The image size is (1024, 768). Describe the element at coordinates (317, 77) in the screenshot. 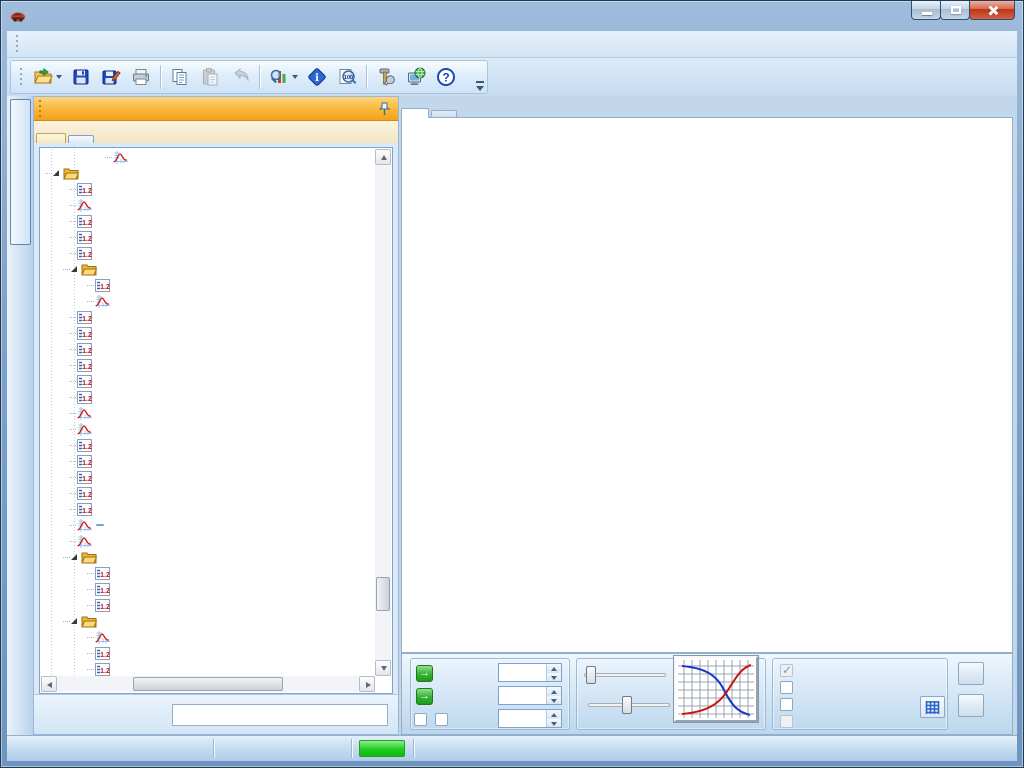

I see `info-button: i` at that location.